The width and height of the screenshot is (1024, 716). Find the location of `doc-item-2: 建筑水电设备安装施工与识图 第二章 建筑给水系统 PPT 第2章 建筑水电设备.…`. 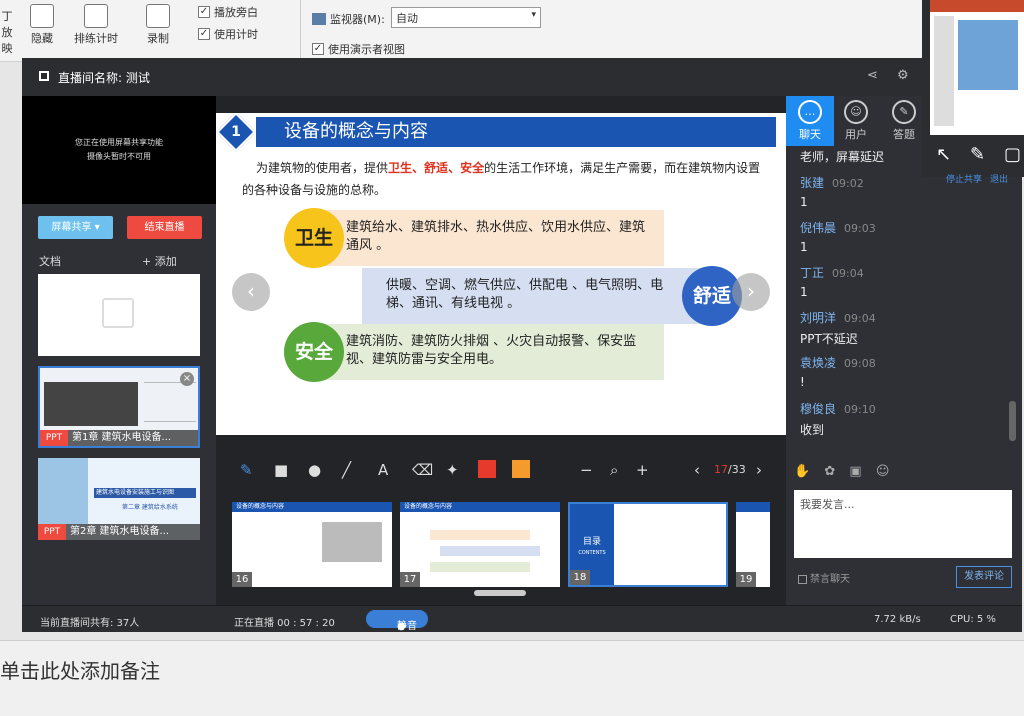

doc-item-2: 建筑水电设备安装施工与识图 第二章 建筑给水系统 PPT 第2章 建筑水电设备.… is located at coordinates (119, 499).